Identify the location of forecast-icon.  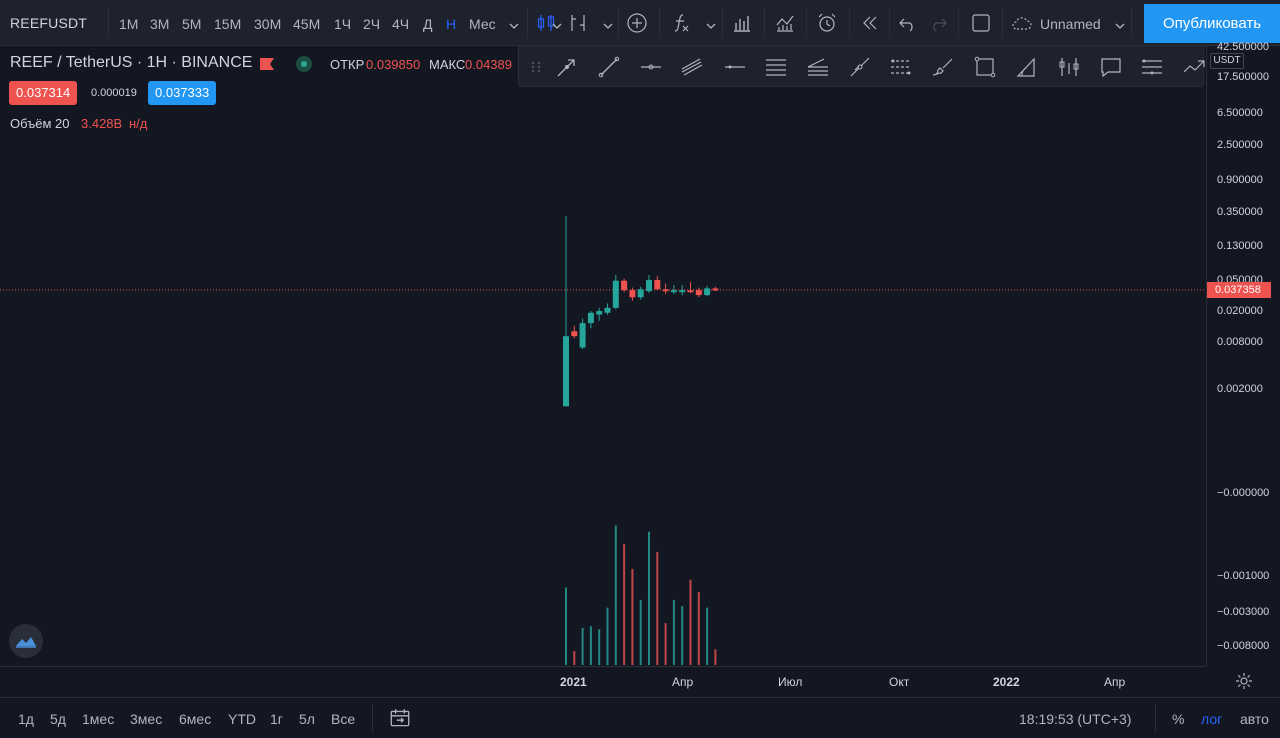
(1194, 67).